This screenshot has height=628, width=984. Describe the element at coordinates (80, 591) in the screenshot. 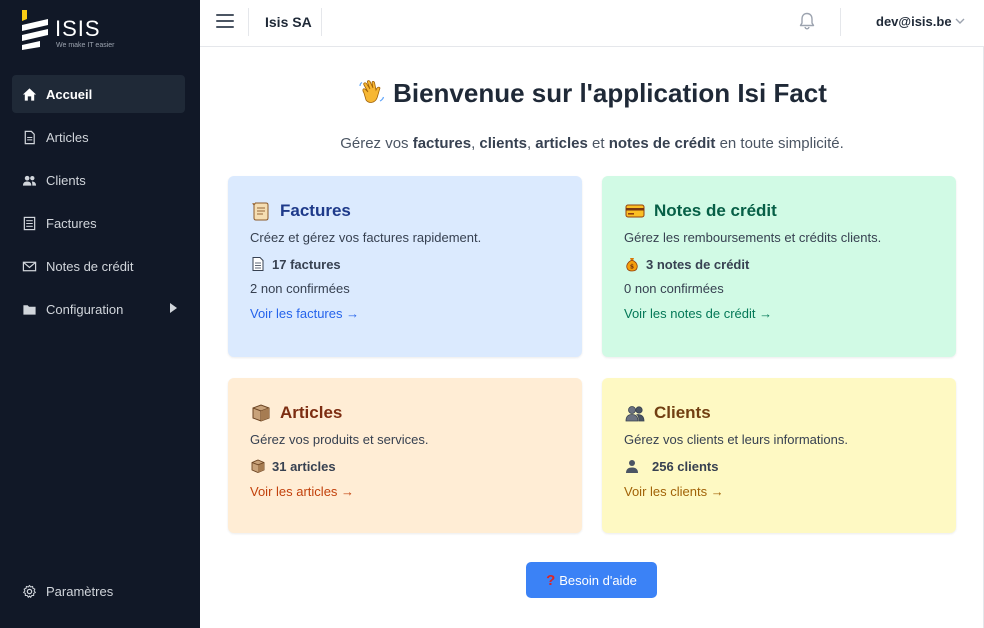

I see `settings-label: Paramètres` at that location.